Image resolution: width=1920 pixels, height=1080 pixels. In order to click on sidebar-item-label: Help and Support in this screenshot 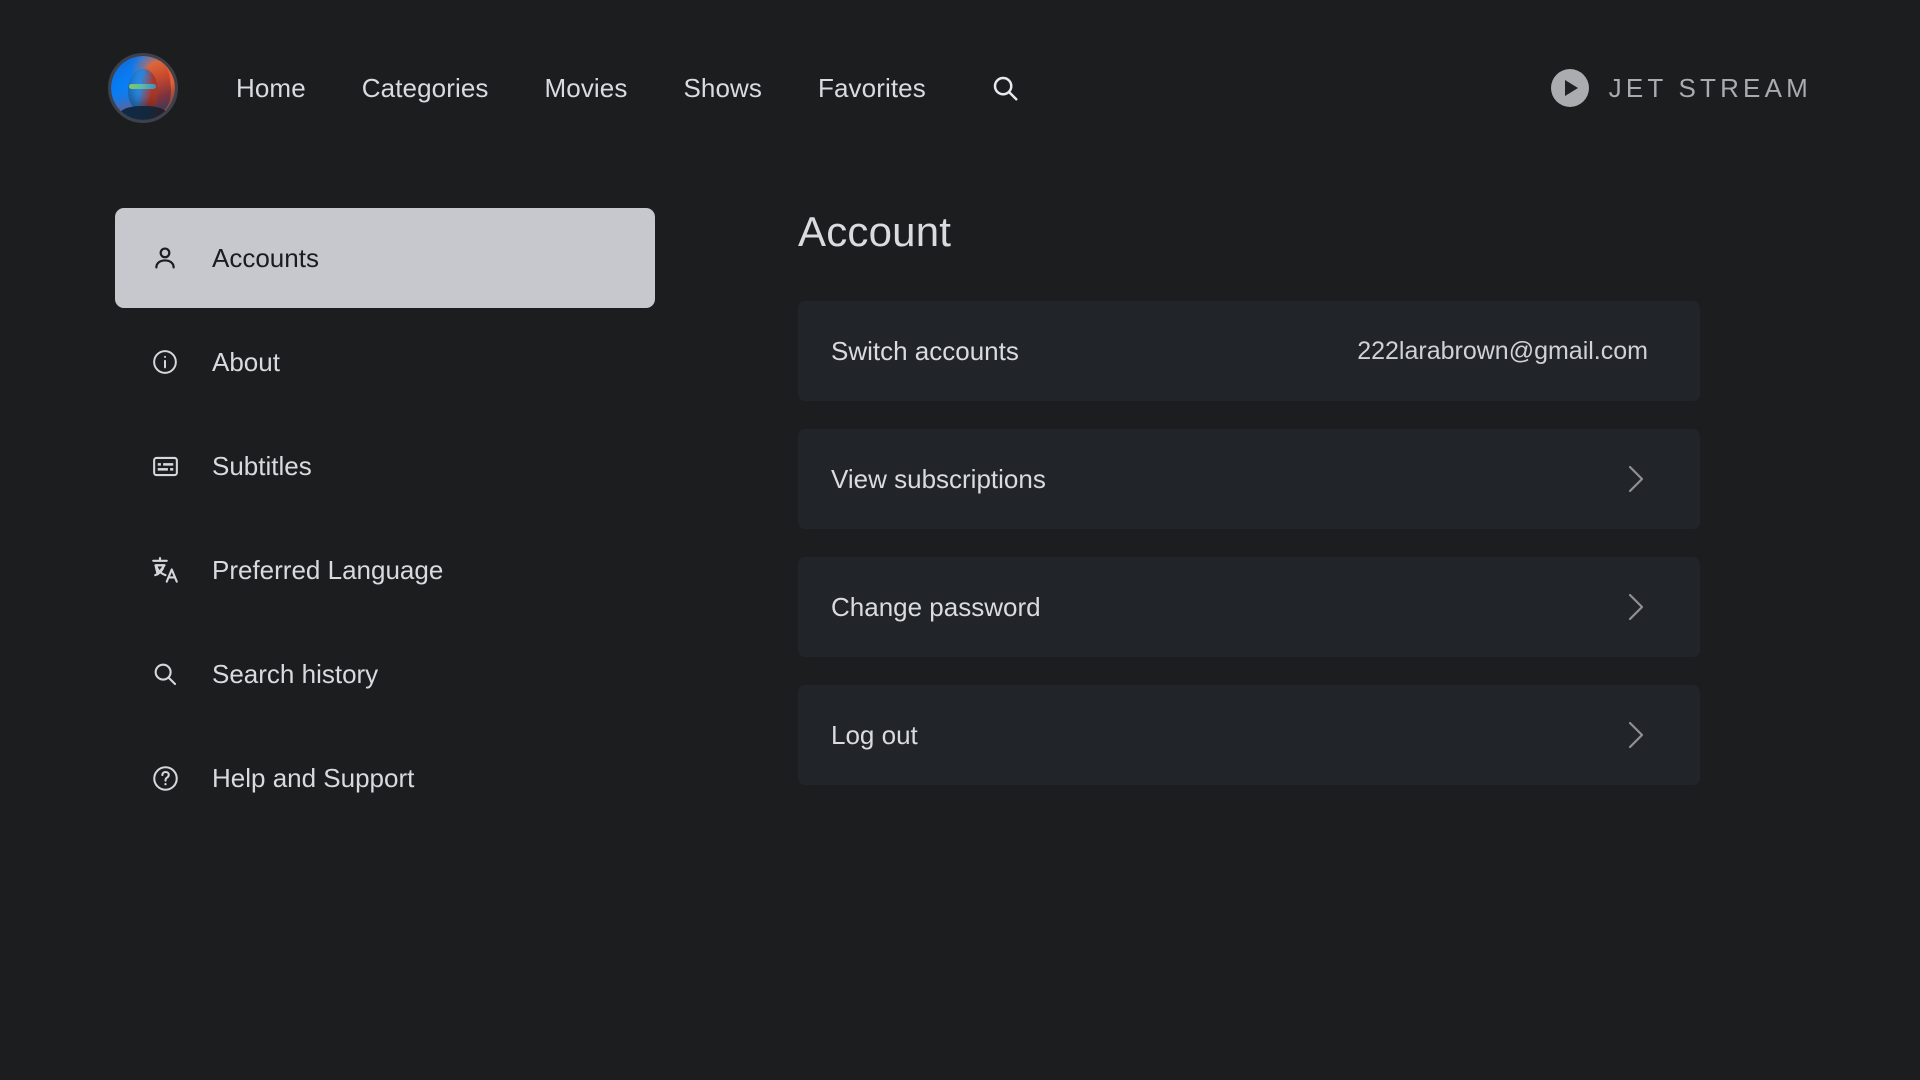, I will do `click(313, 777)`.